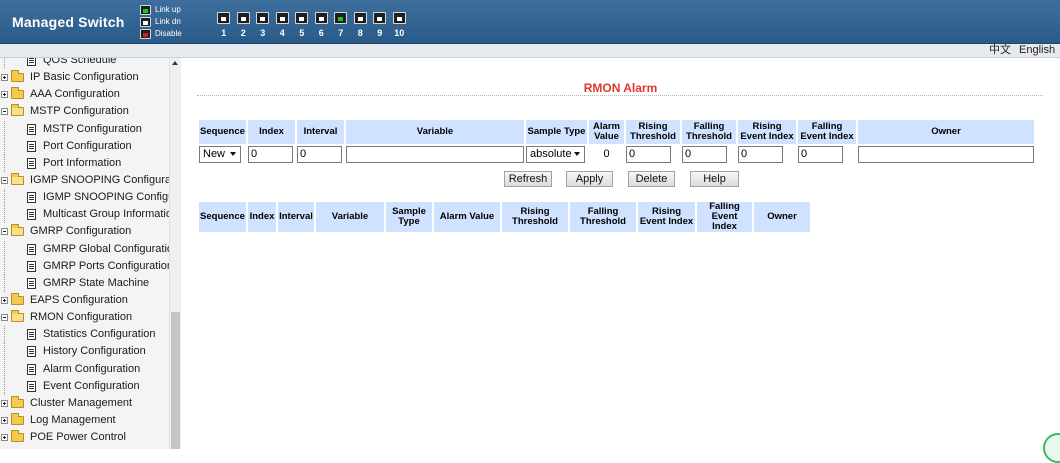 The height and width of the screenshot is (463, 1060). Describe the element at coordinates (243, 33) in the screenshot. I see `port-number: 2` at that location.